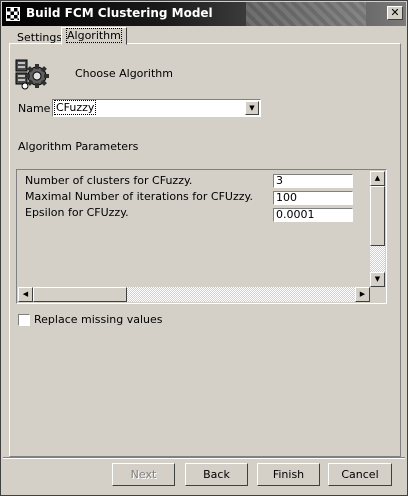  I want to click on replace-missing-label: Replace missing values, so click(98, 319).